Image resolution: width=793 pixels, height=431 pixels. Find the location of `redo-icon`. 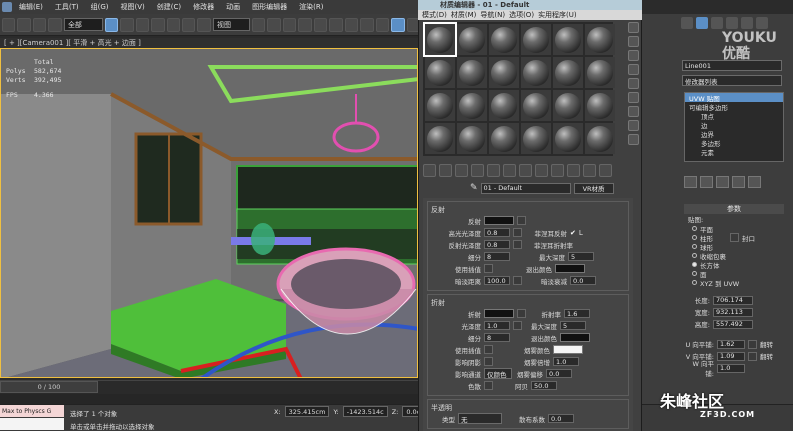

redo-icon is located at coordinates (24, 24).